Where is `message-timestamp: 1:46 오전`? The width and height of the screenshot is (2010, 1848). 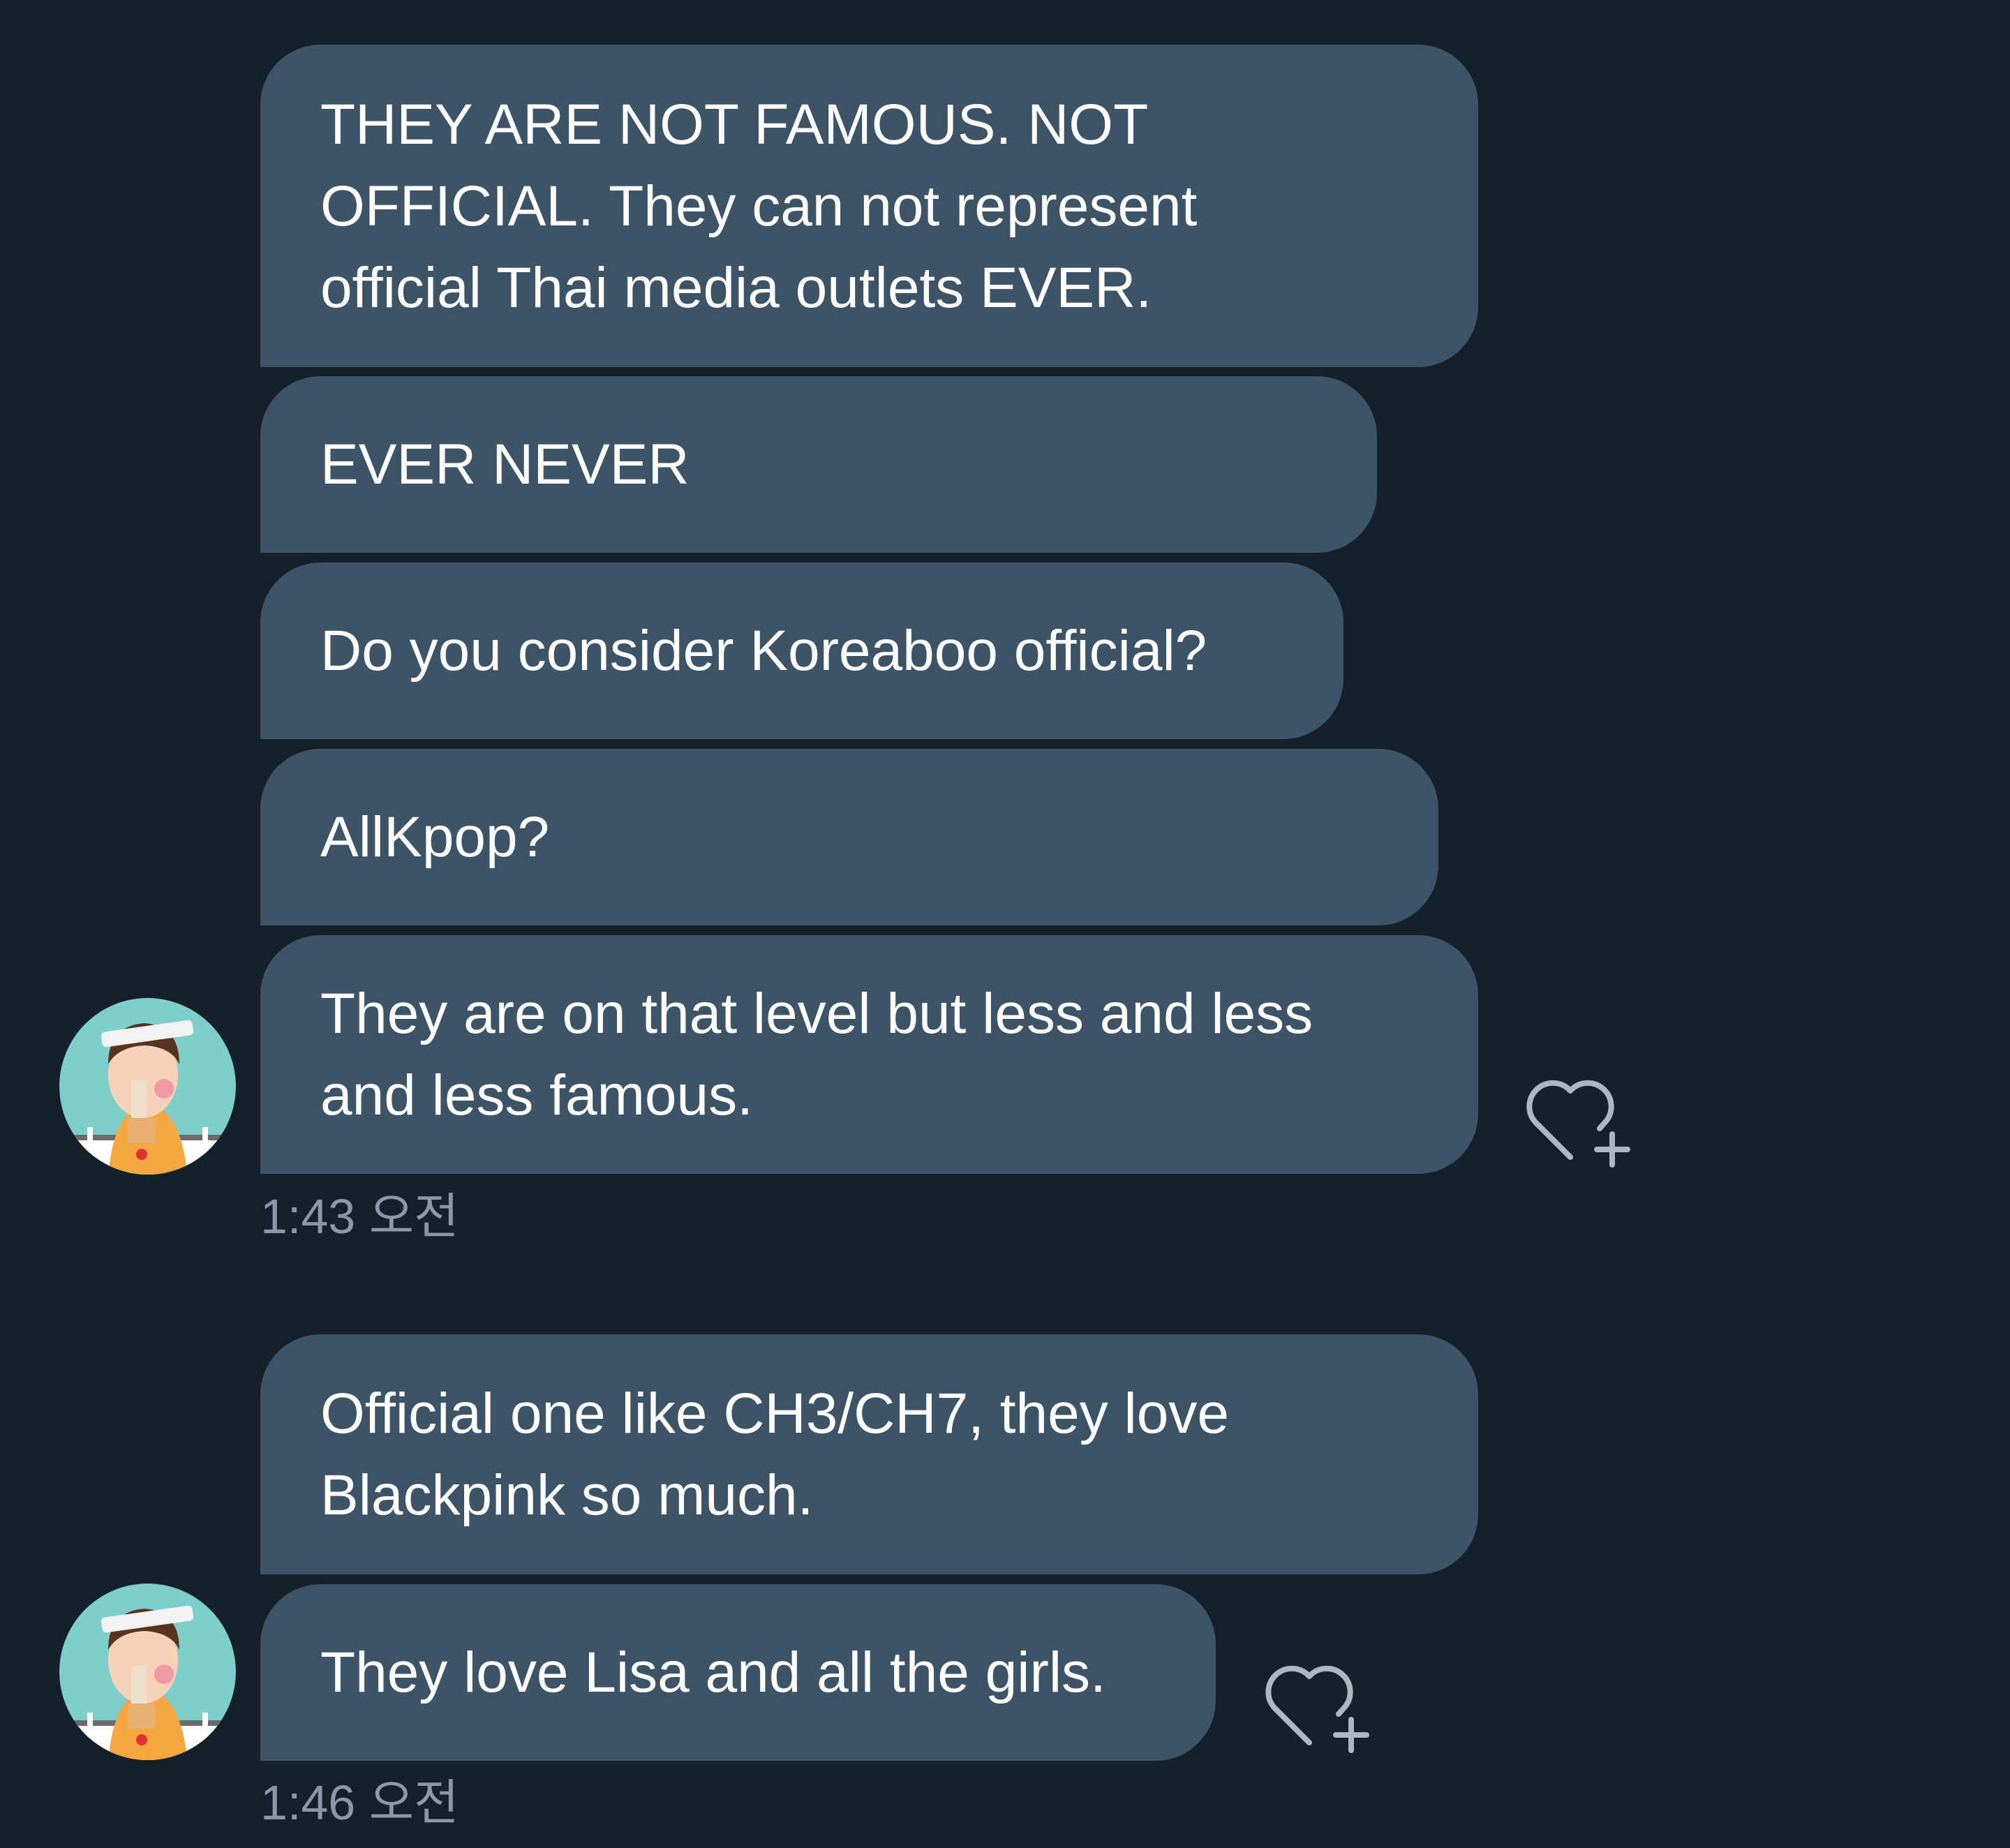 message-timestamp: 1:46 오전 is located at coordinates (359, 1802).